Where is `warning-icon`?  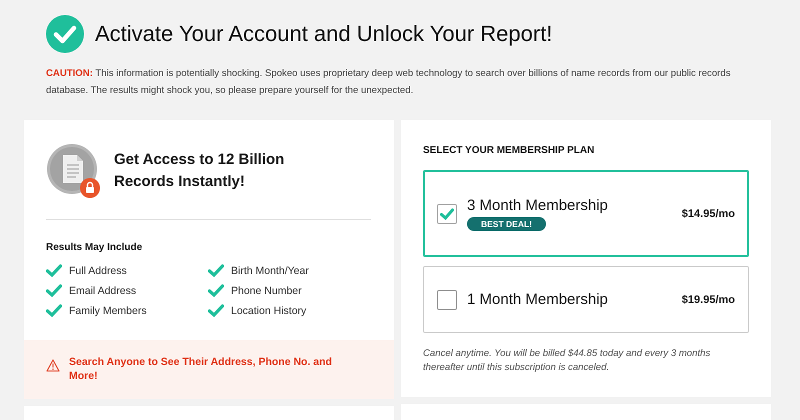
warning-icon is located at coordinates (53, 365).